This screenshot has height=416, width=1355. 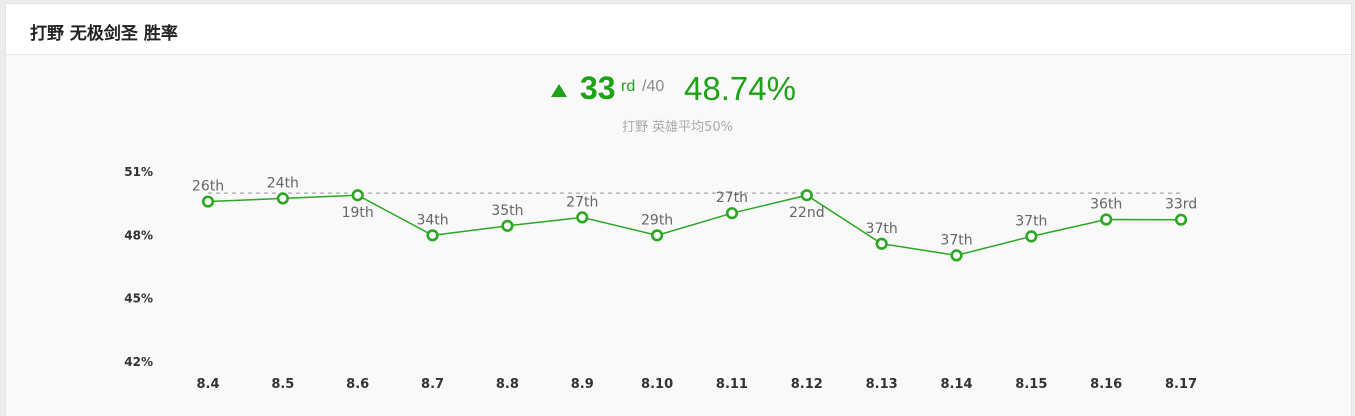 I want to click on x-tick-label: 8.14, so click(x=956, y=384).